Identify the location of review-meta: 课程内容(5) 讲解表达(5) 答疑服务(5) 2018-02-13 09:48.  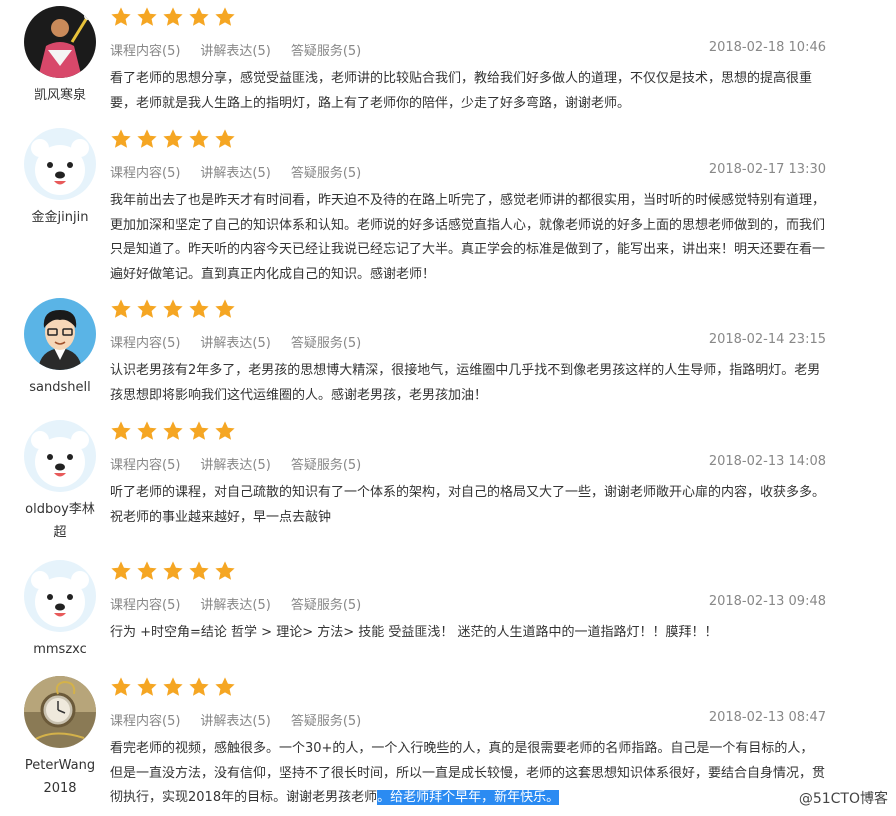
(468, 604).